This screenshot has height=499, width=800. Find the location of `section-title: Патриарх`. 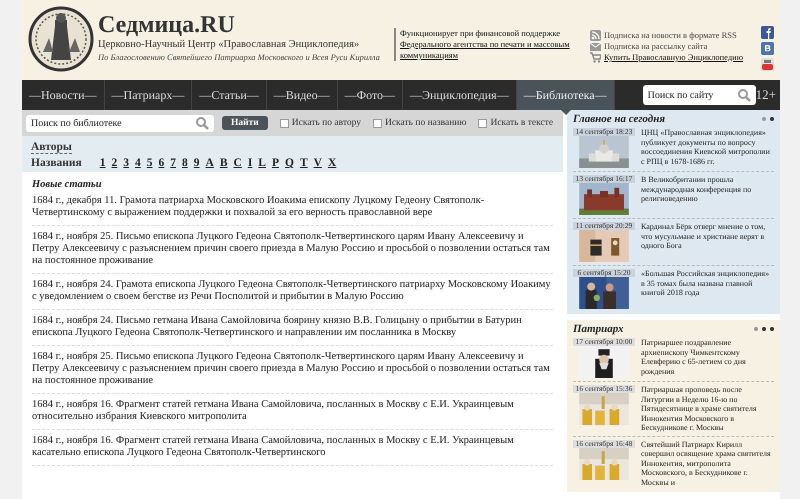

section-title: Патриарх is located at coordinates (598, 329).